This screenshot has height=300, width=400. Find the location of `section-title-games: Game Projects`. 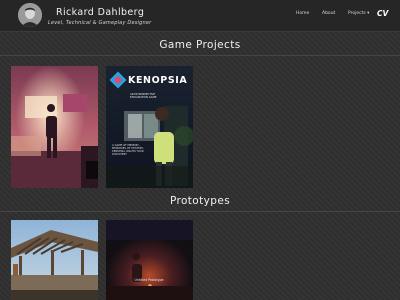

section-title-games: Game Projects is located at coordinates (200, 45).